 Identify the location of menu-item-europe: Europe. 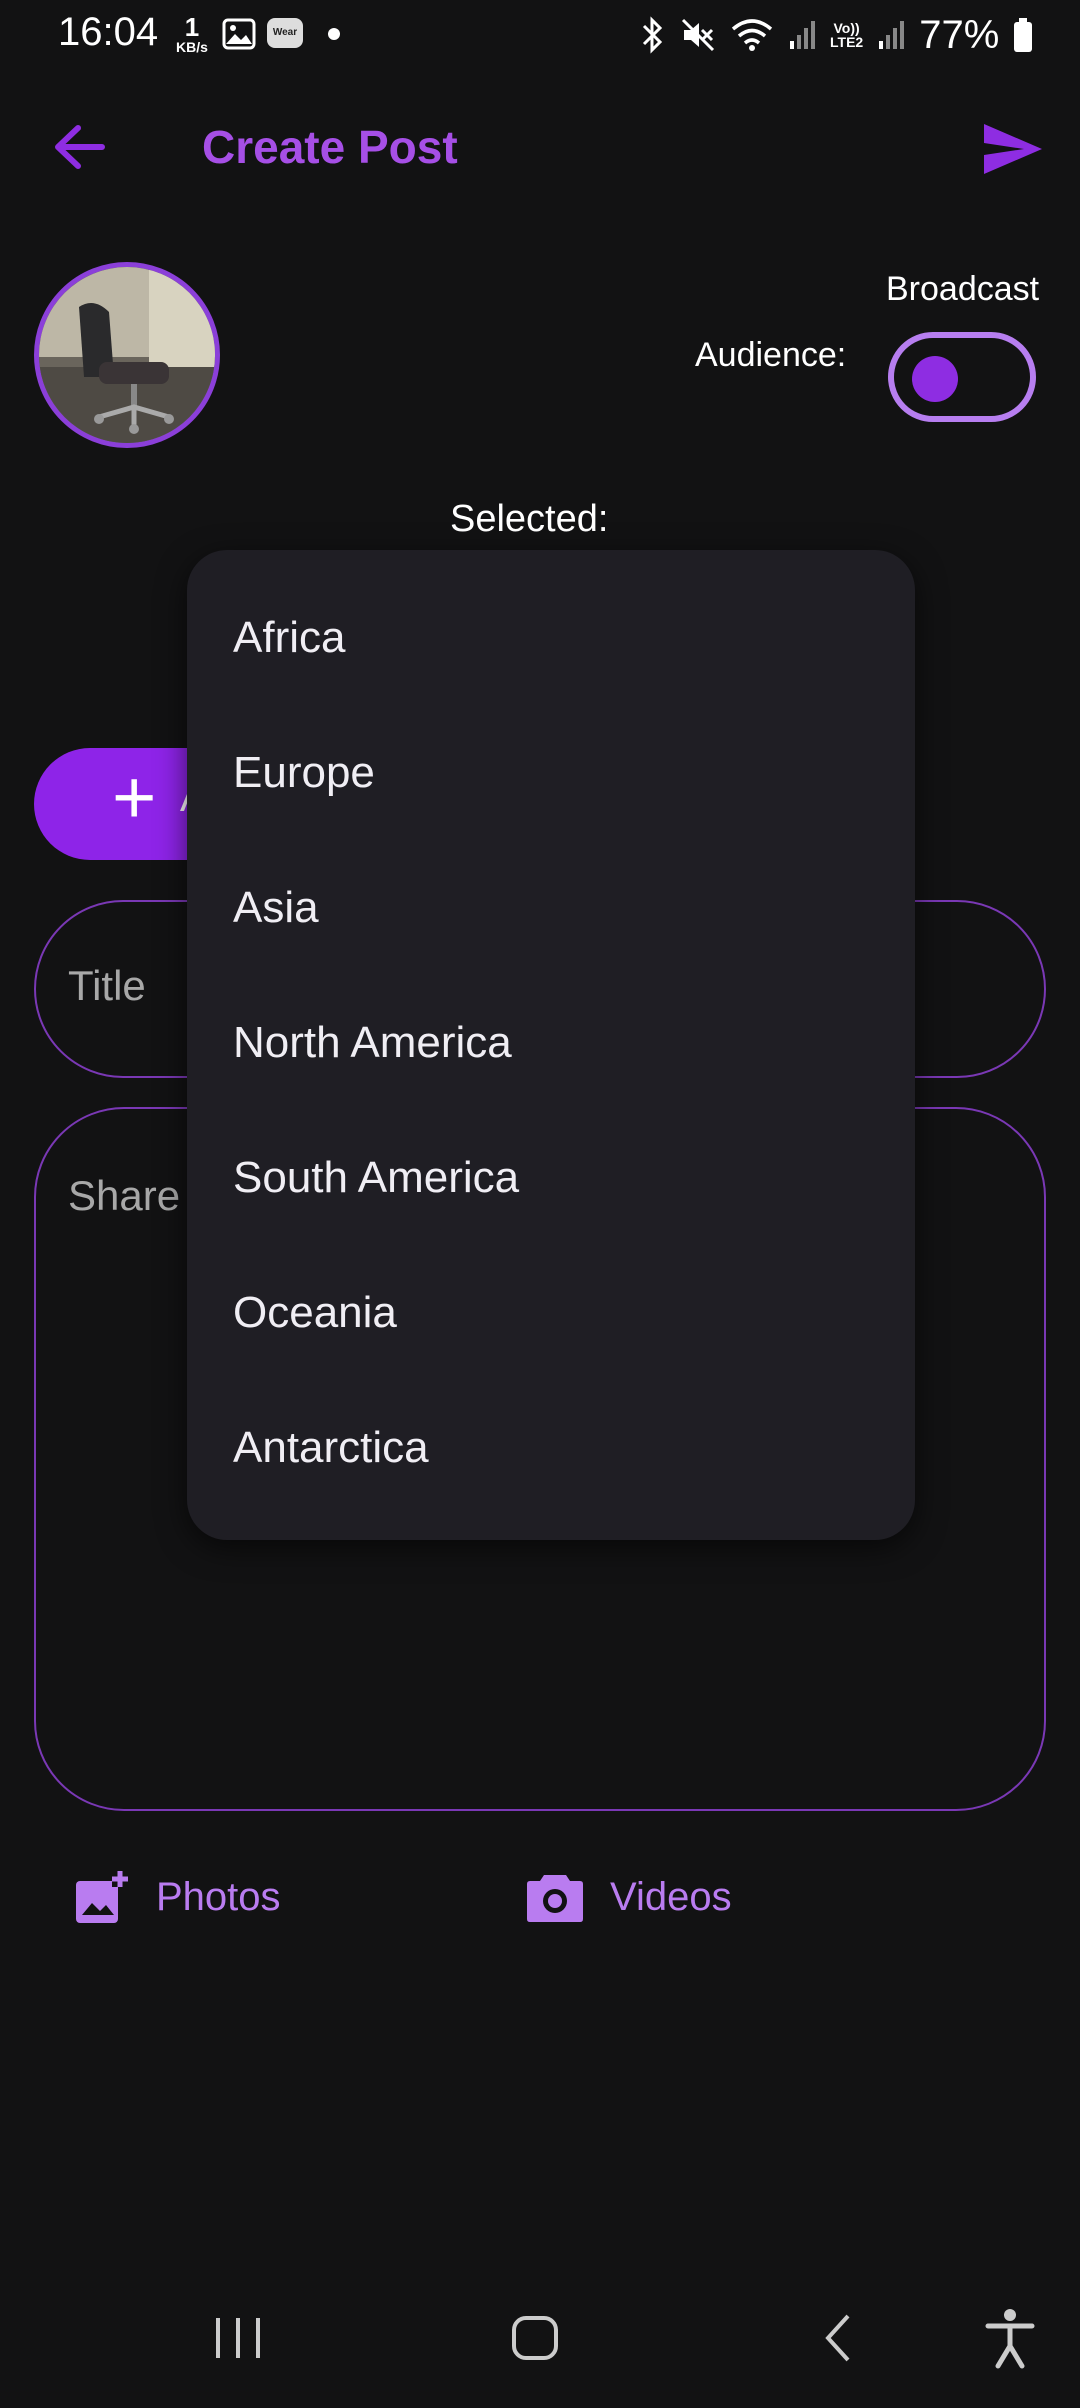
(551, 772).